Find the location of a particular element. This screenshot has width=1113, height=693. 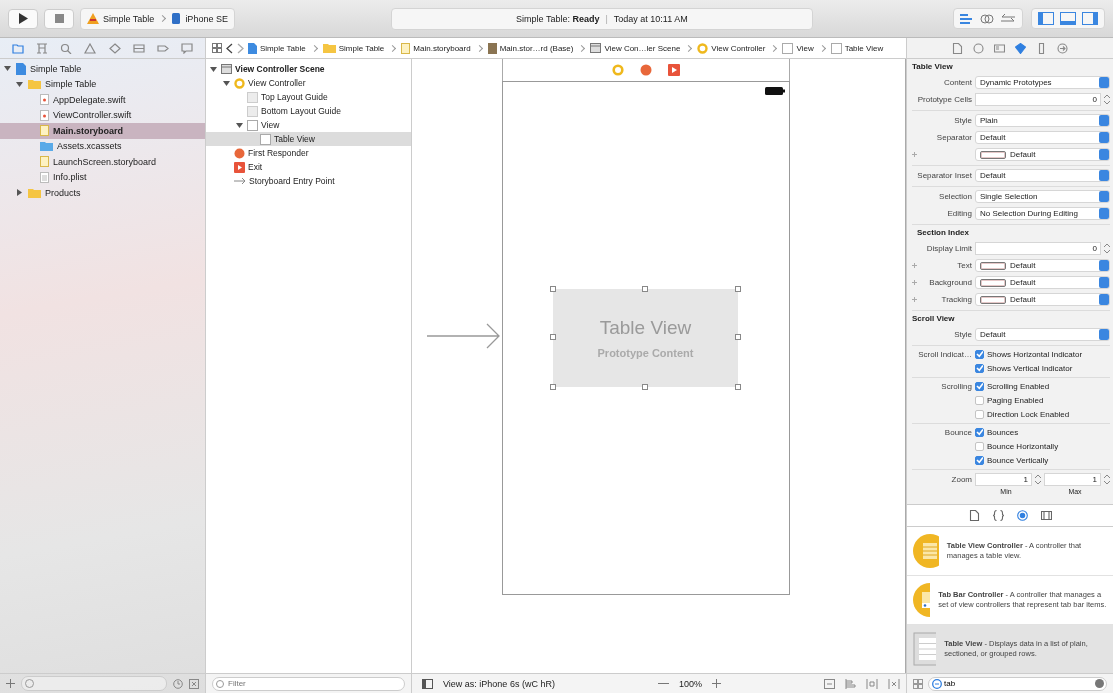

grid-view-icon is located at coordinates (918, 683).